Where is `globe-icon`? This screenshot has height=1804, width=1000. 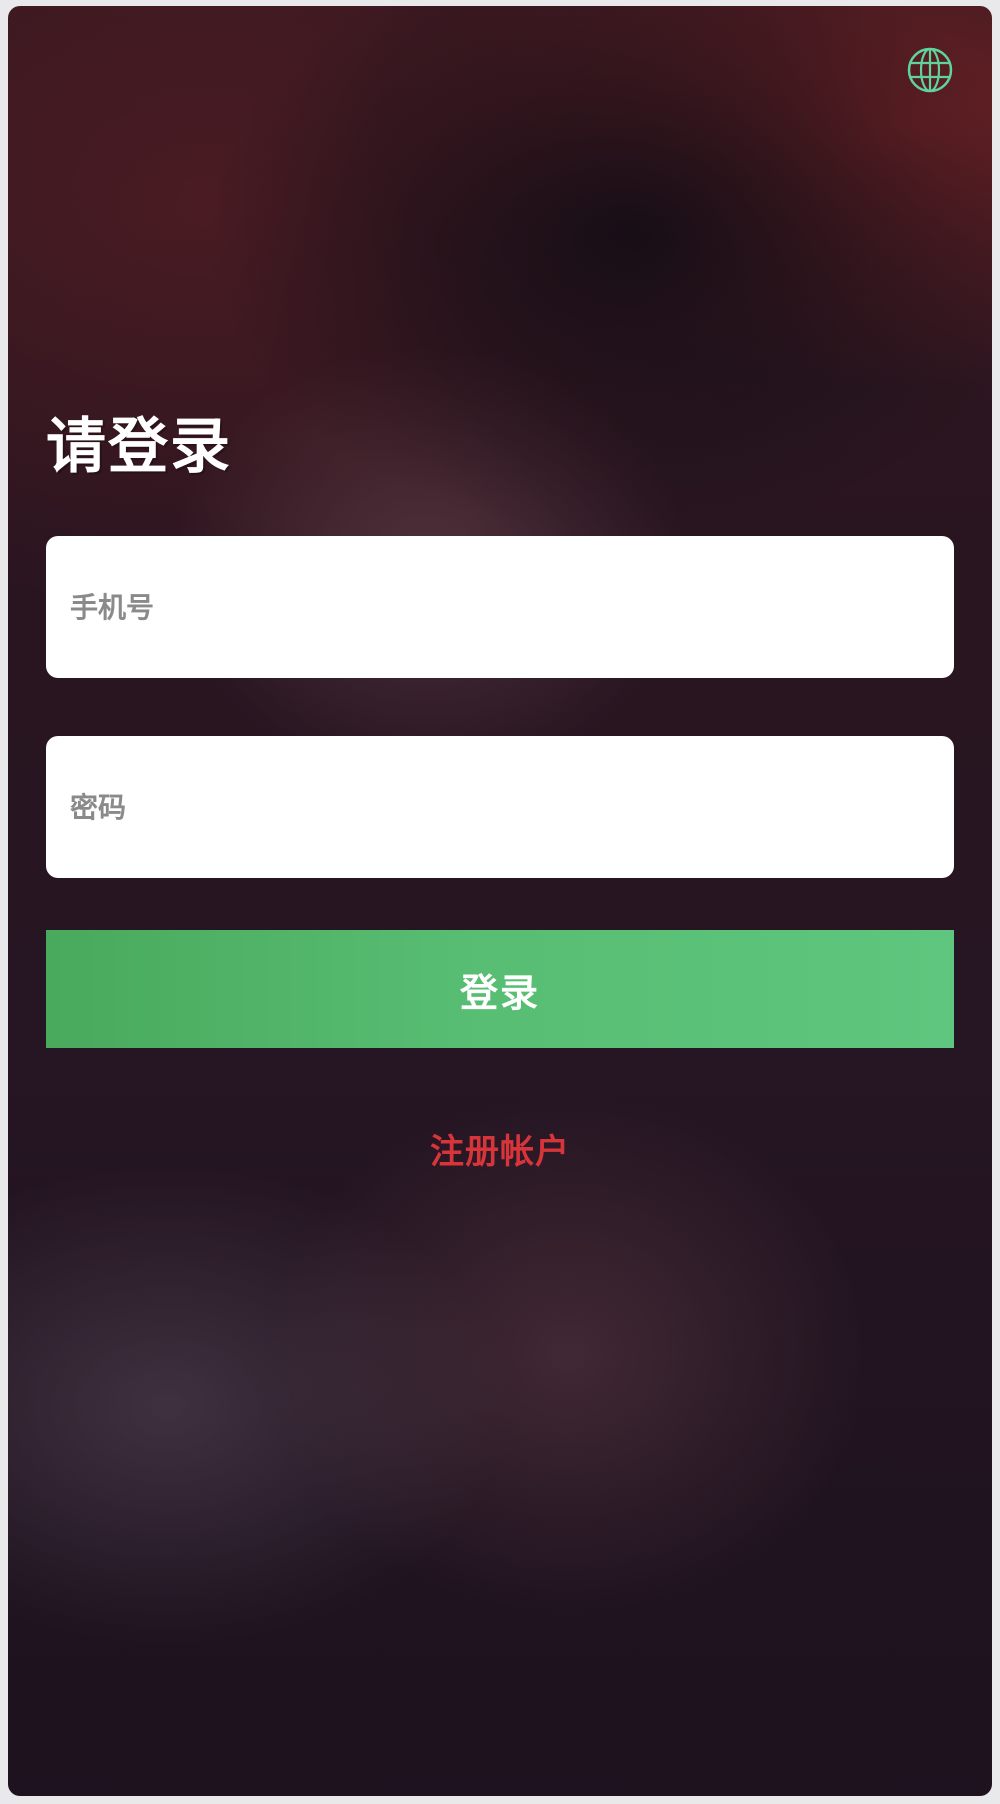 globe-icon is located at coordinates (930, 70).